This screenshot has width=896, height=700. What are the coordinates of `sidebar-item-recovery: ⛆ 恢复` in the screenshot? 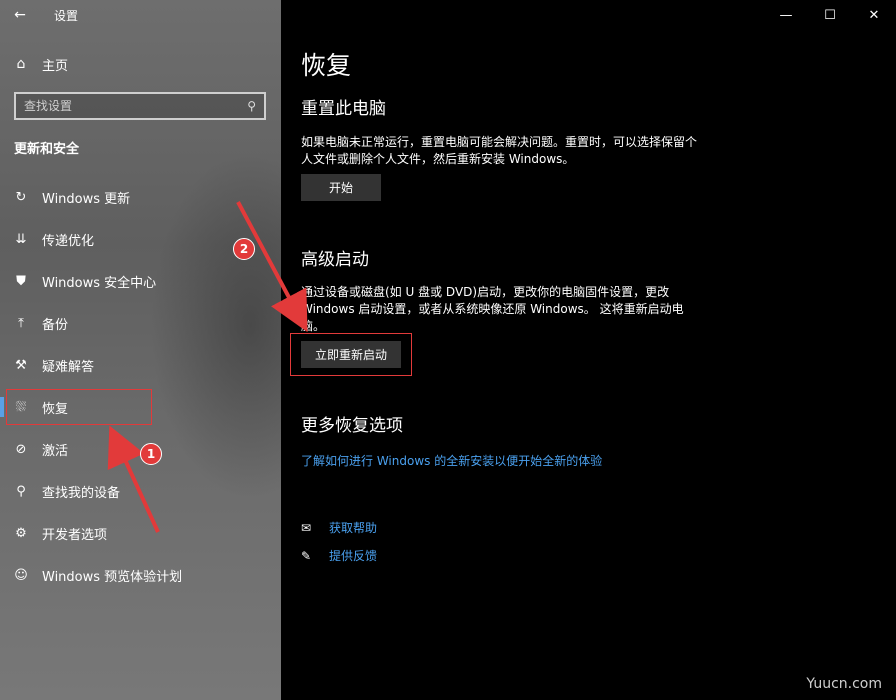 It's located at (140, 407).